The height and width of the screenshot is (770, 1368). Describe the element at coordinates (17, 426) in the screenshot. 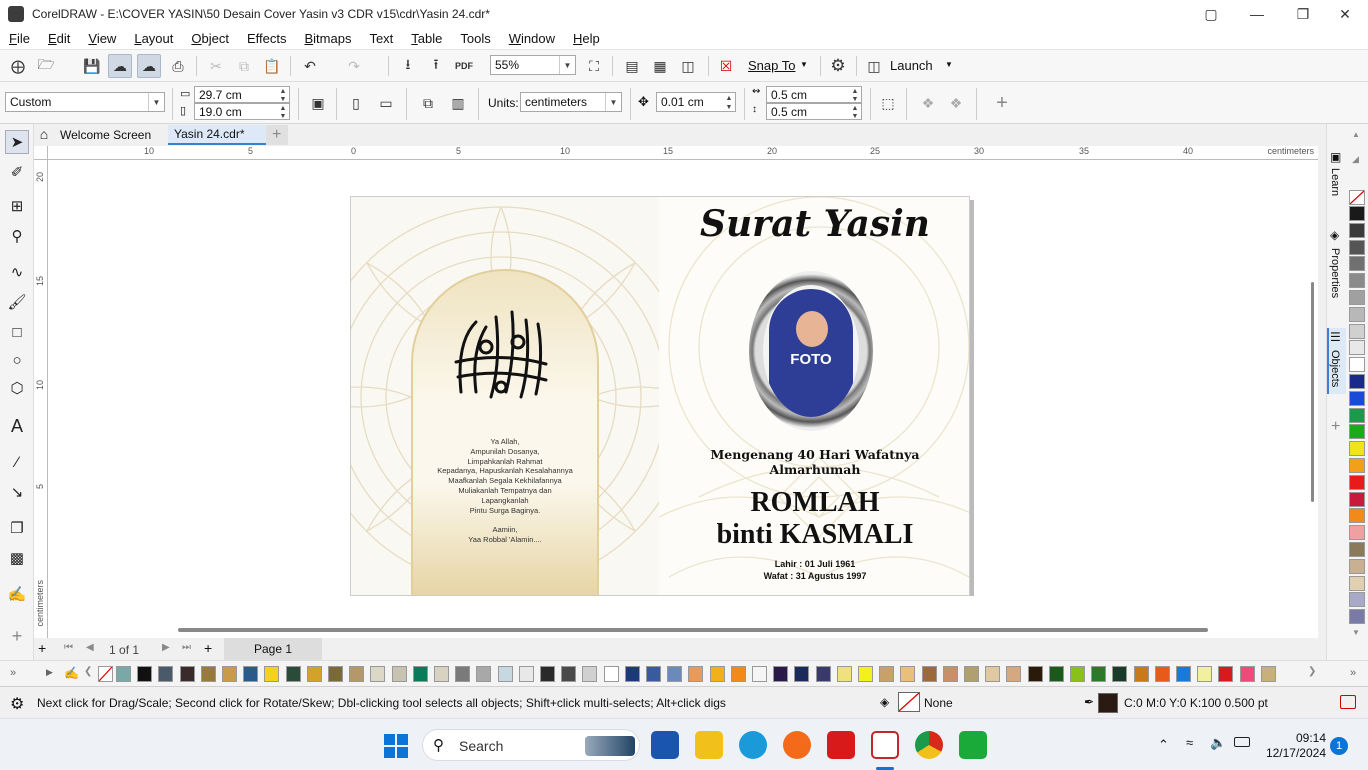

I see `text-tool-icon: A` at that location.